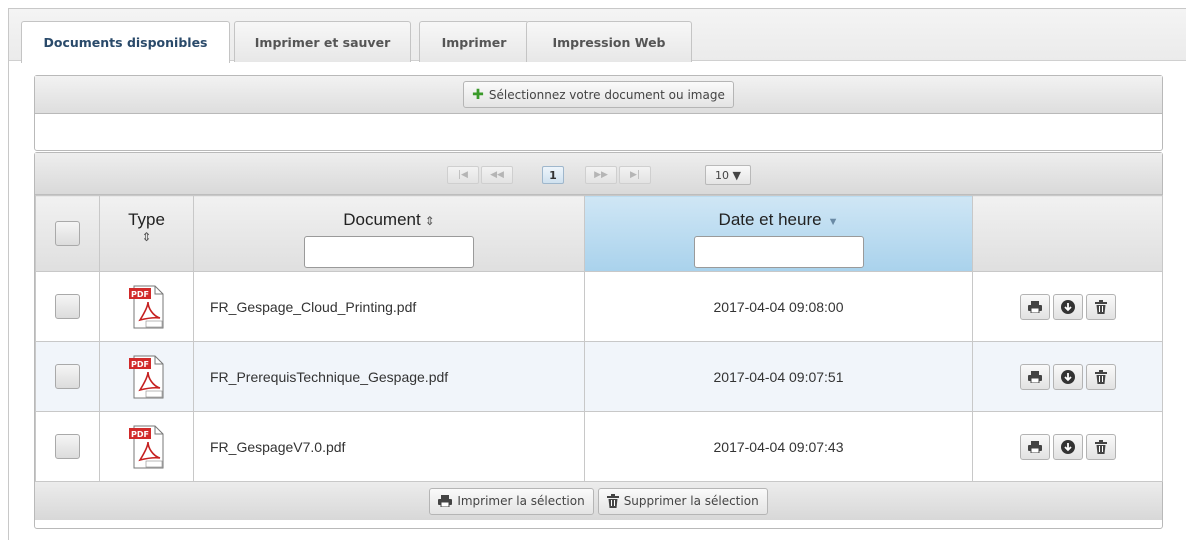  I want to click on select-document-button: ✚ Sélectionnez votre document ou image, so click(598, 94).